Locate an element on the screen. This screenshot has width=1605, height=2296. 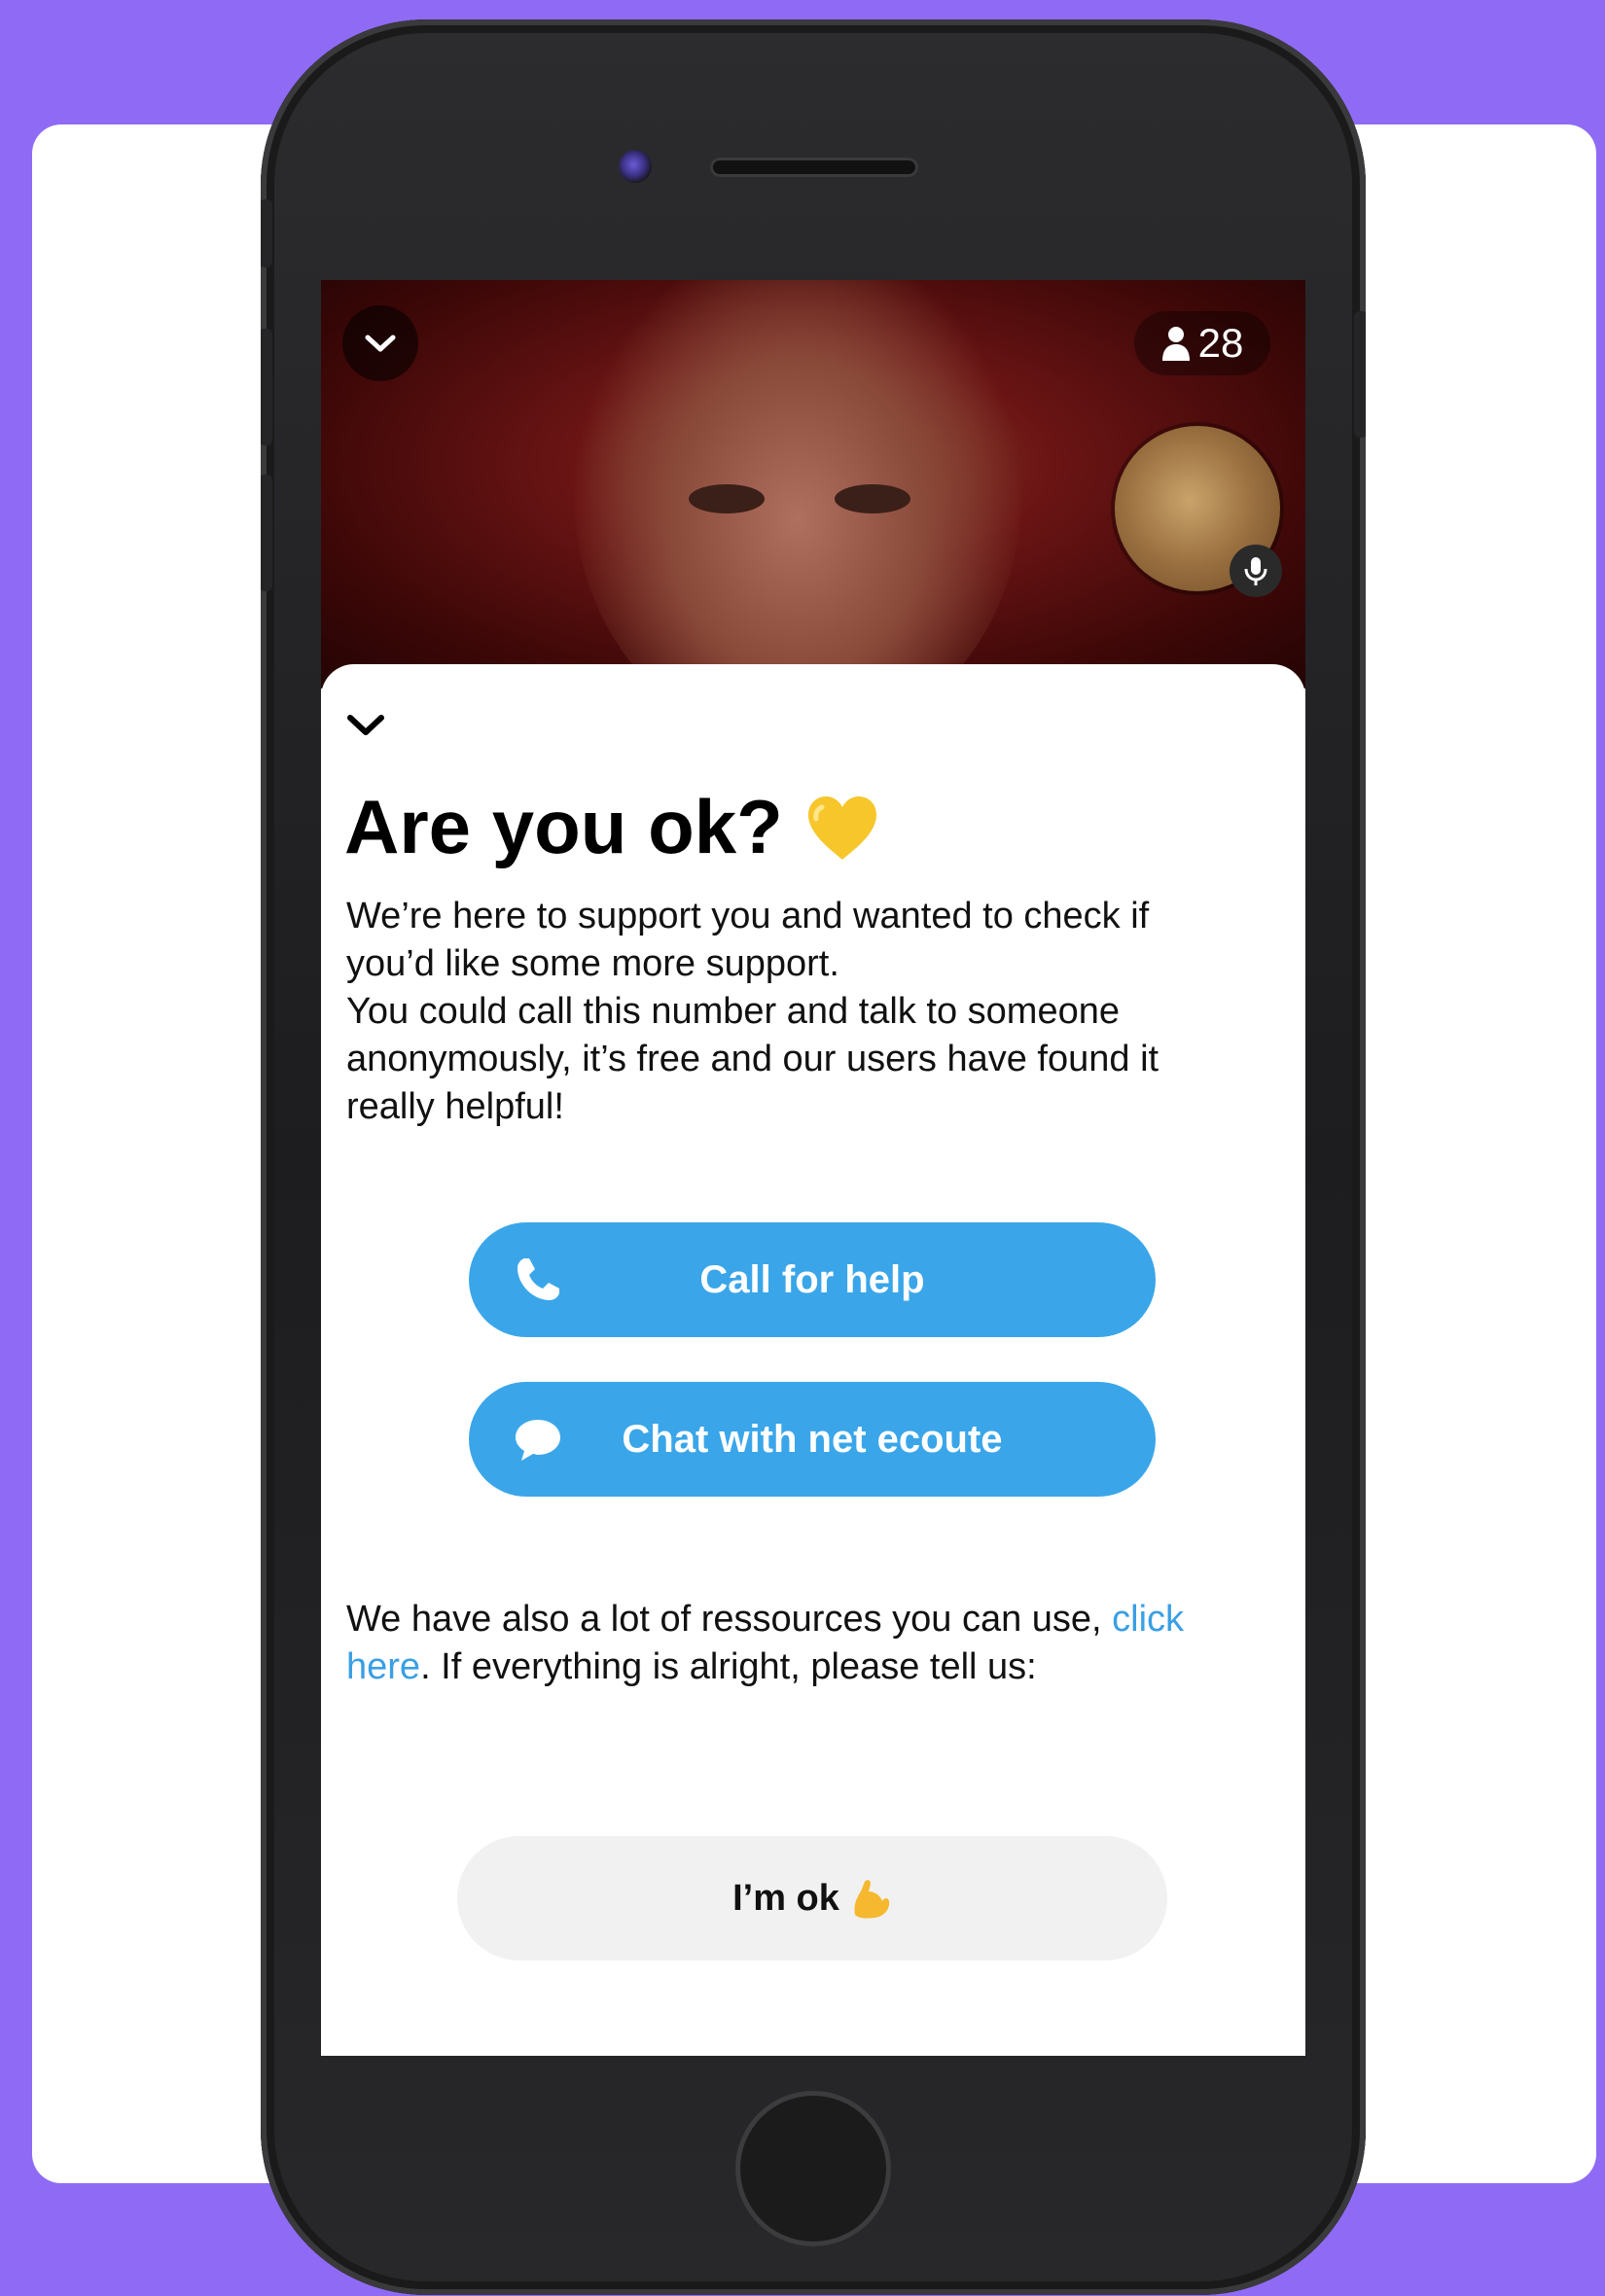
mute-switch is located at coordinates (266, 233).